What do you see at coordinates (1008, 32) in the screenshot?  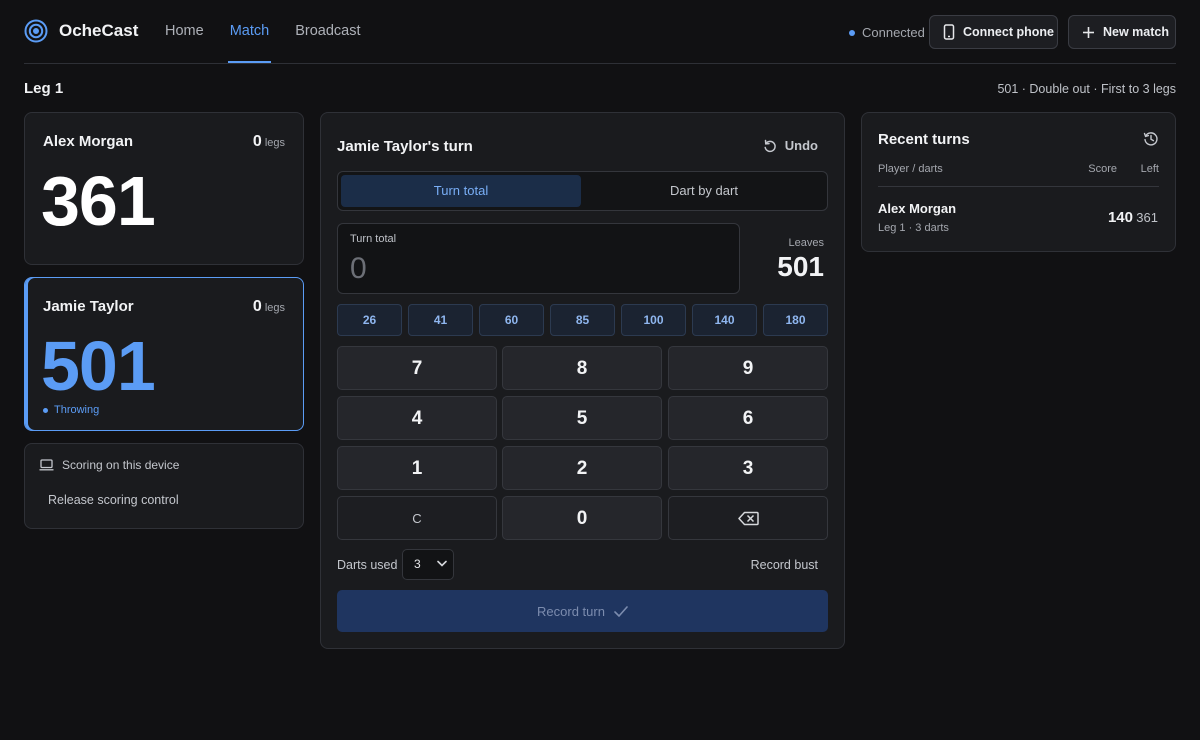 I see `connect-phone-label: Connect phone` at bounding box center [1008, 32].